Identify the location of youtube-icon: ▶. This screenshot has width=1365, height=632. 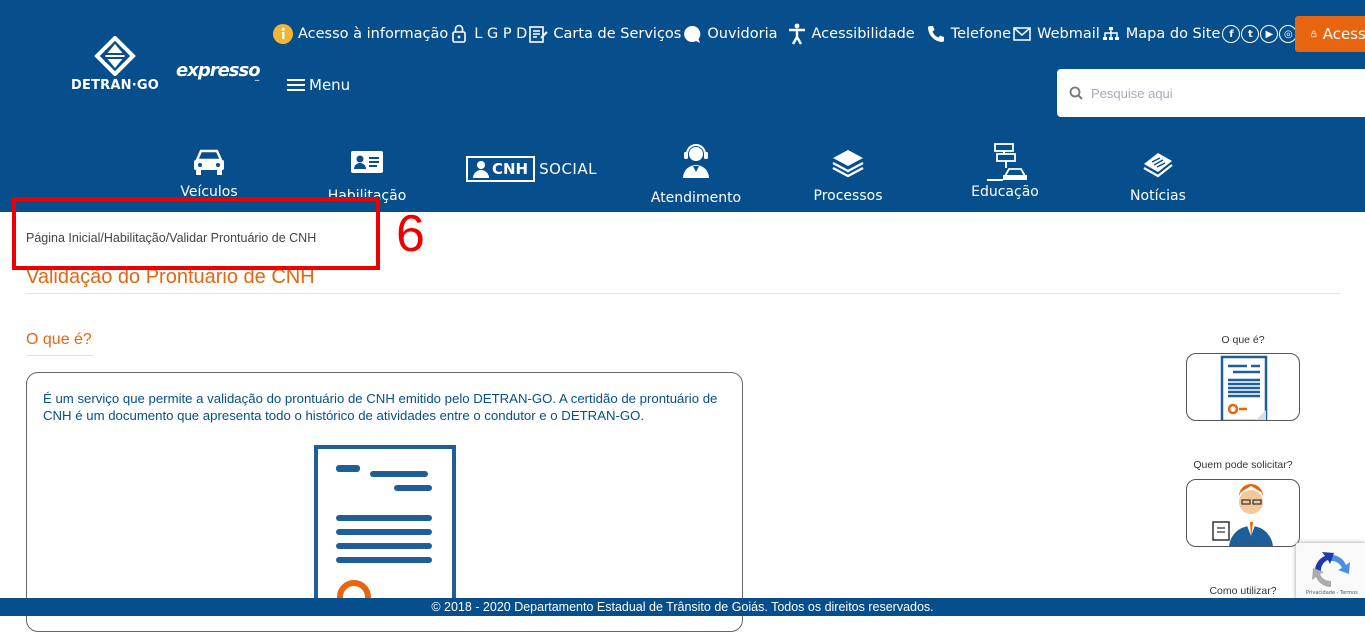
(1269, 34).